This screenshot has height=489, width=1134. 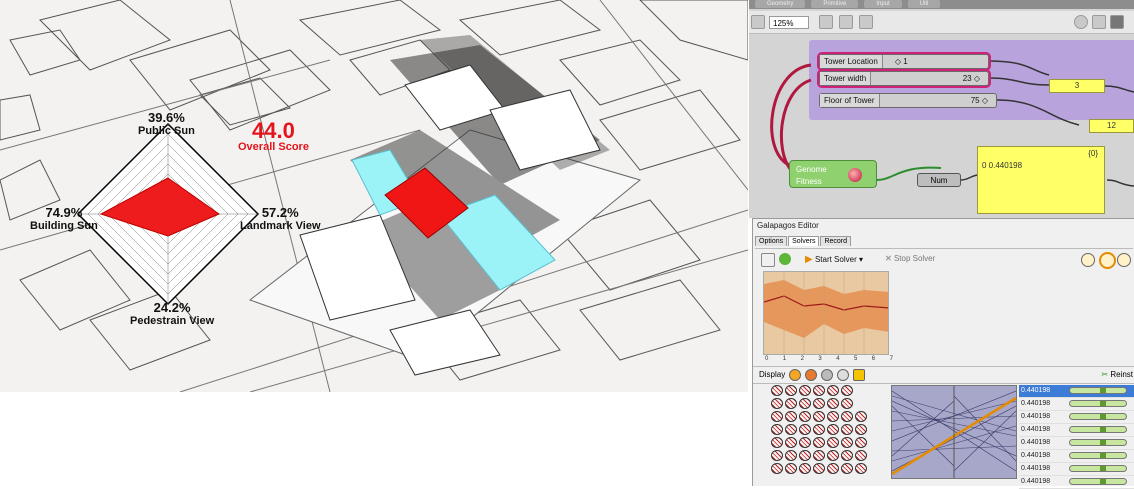 I want to click on start-solver-label: Start Solver, so click(x=835, y=259).